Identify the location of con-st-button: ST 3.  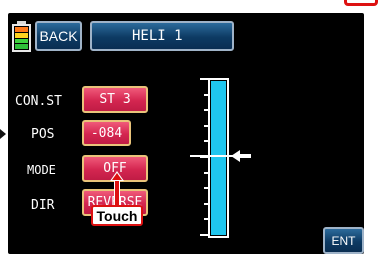
(115, 99).